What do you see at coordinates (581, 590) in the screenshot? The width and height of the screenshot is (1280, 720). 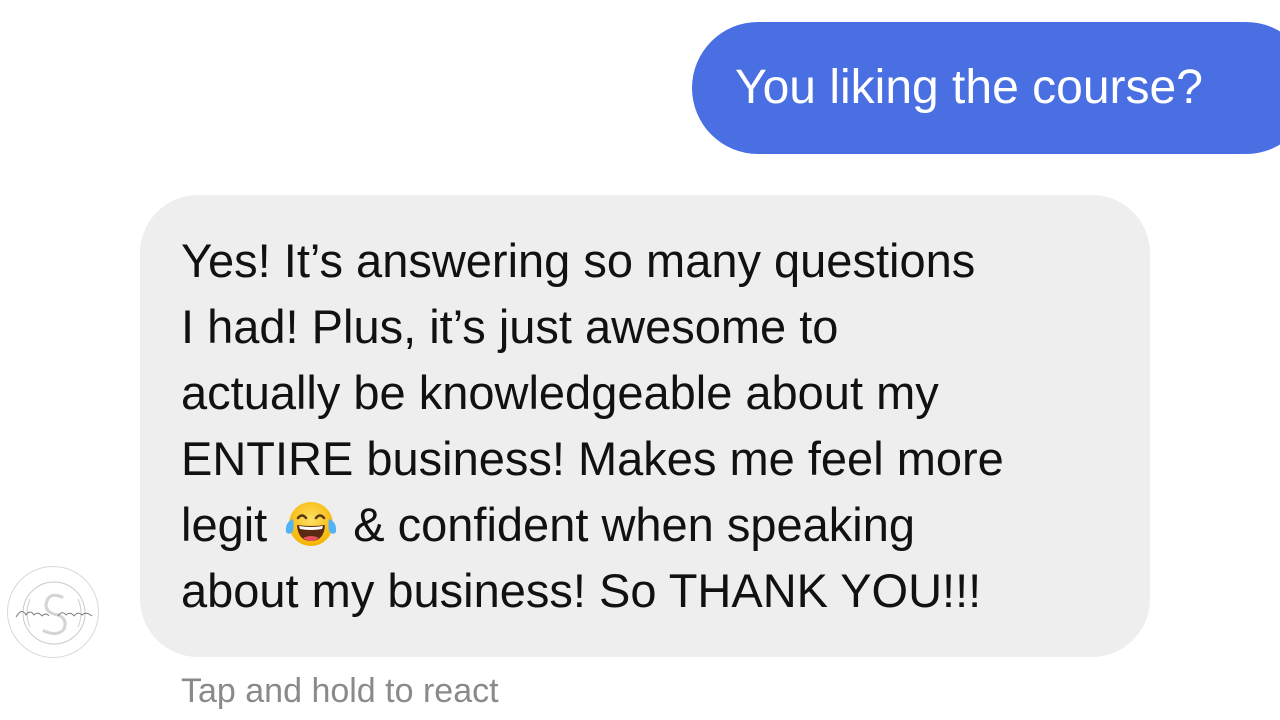 I see `message-line: about my business! So THANK YOU!!!` at bounding box center [581, 590].